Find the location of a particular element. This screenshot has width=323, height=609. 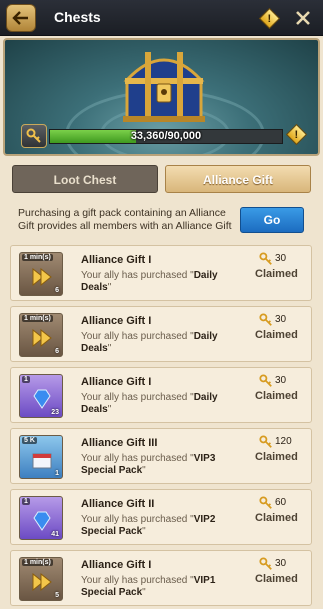

info-button: ! is located at coordinates (269, 18).